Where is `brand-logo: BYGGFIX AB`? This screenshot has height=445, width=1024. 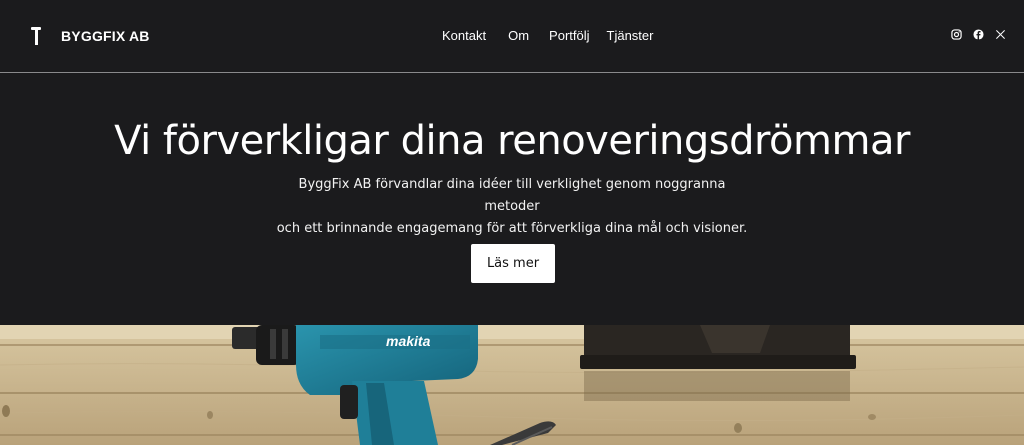 brand-logo: BYGGFIX AB is located at coordinates (89, 36).